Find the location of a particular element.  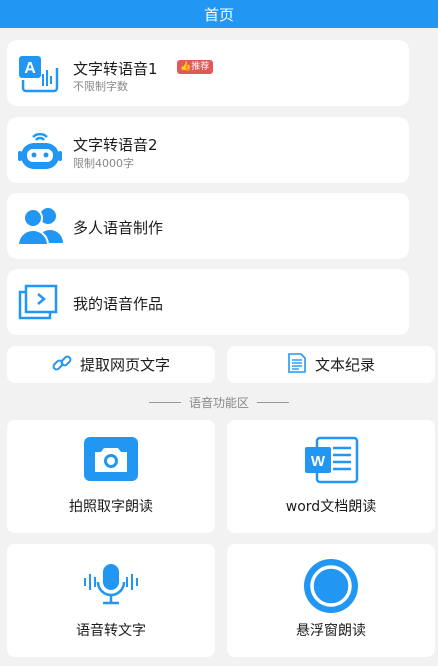

robot-icon is located at coordinates (40, 153).